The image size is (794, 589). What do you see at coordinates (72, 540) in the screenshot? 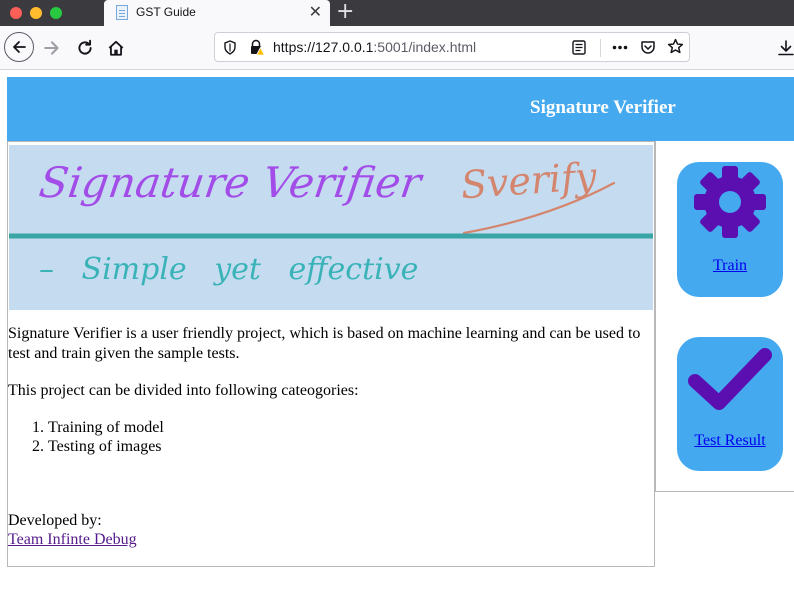
I see `developer-link: Team Infinte Debug` at bounding box center [72, 540].